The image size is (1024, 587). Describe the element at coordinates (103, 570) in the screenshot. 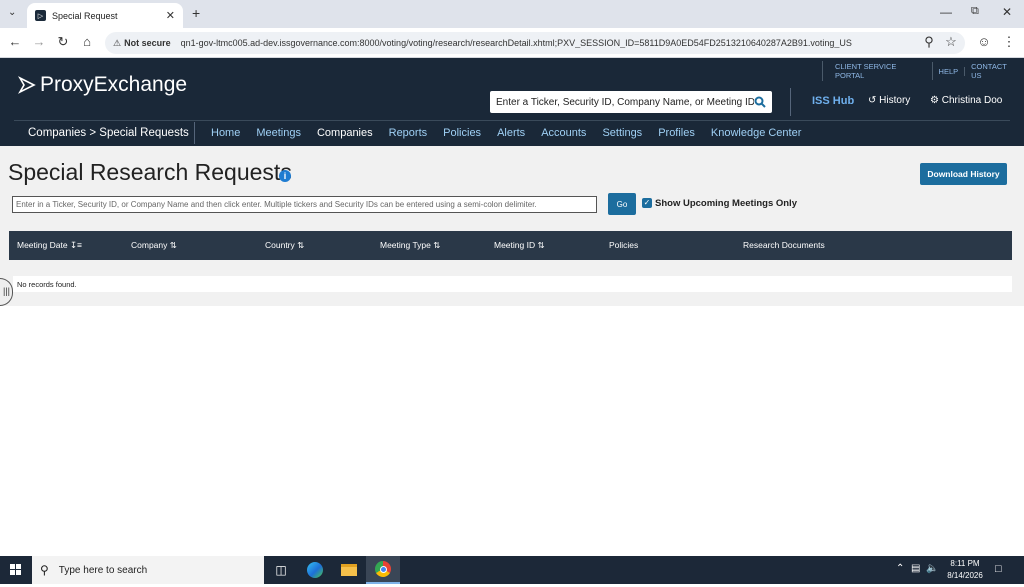

I see `taskbar-search-placeholder: Type here to search` at that location.